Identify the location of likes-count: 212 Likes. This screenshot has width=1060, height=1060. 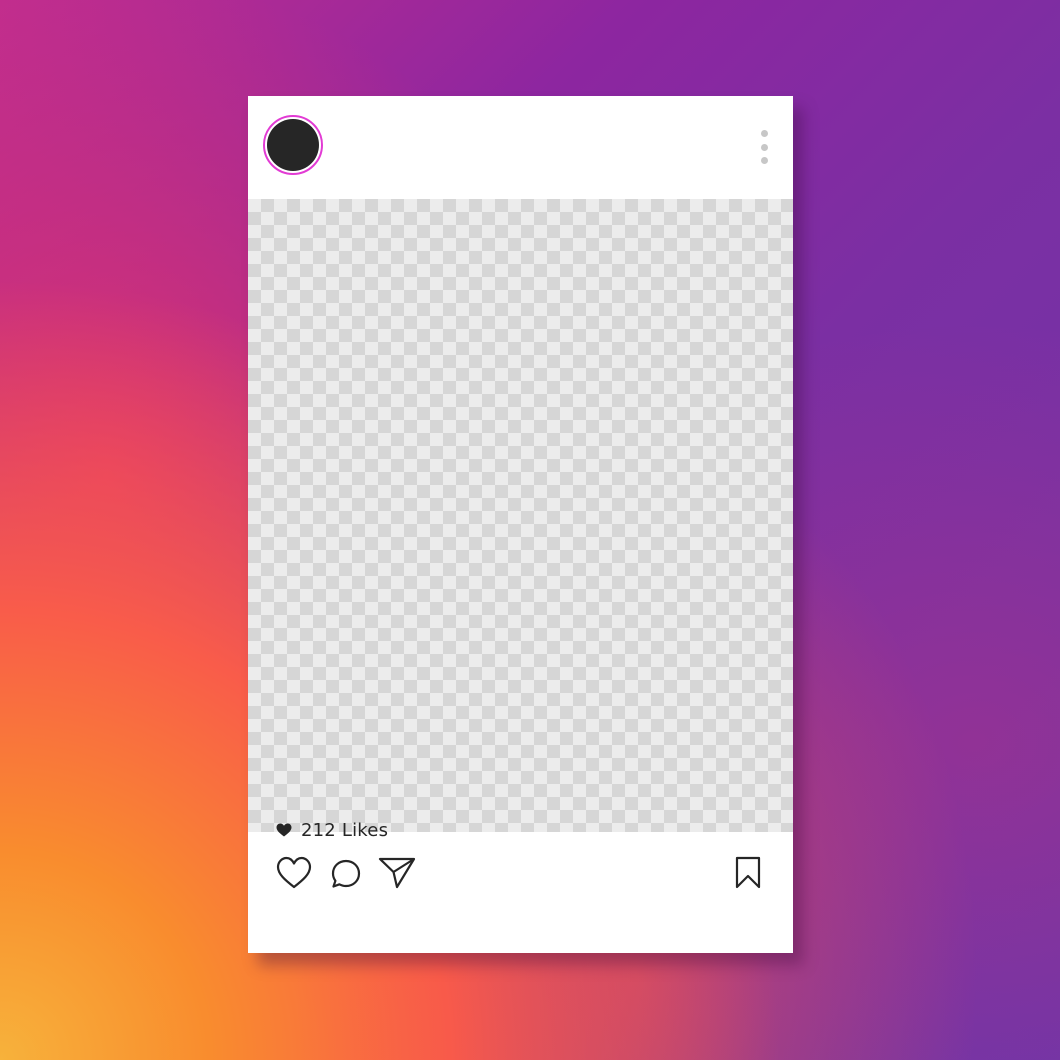
(332, 830).